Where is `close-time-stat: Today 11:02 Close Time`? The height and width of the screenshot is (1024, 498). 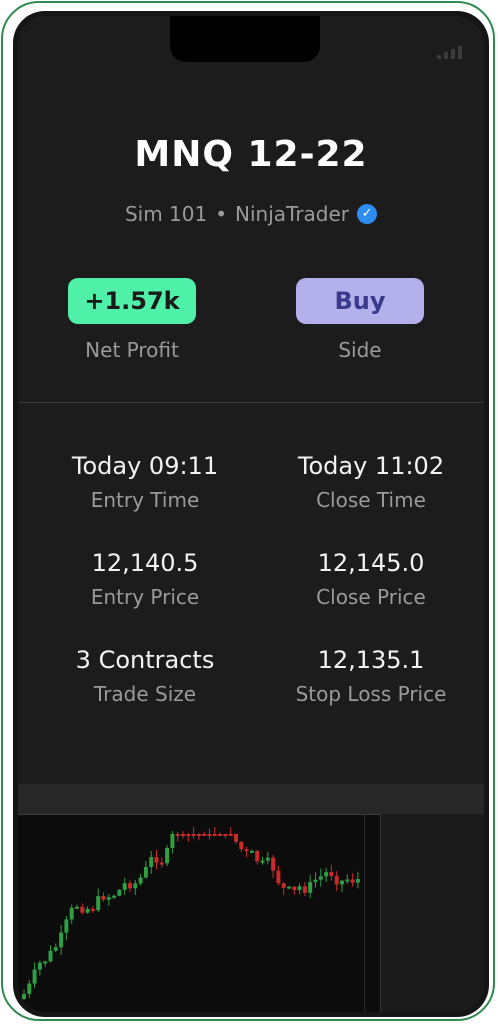
close-time-stat: Today 11:02 Close Time is located at coordinates (370, 482).